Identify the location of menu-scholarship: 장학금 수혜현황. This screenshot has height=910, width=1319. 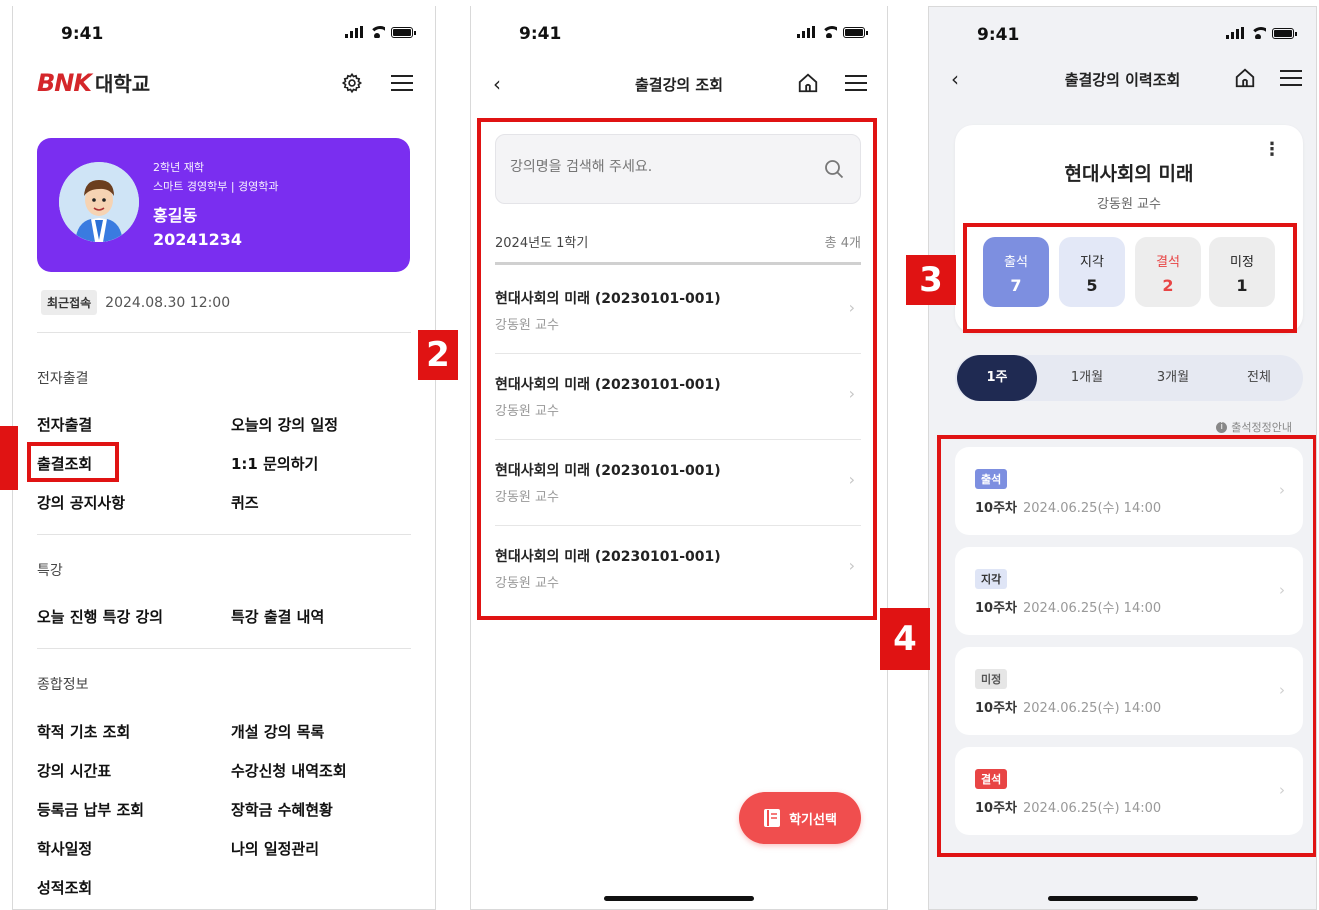
(282, 809).